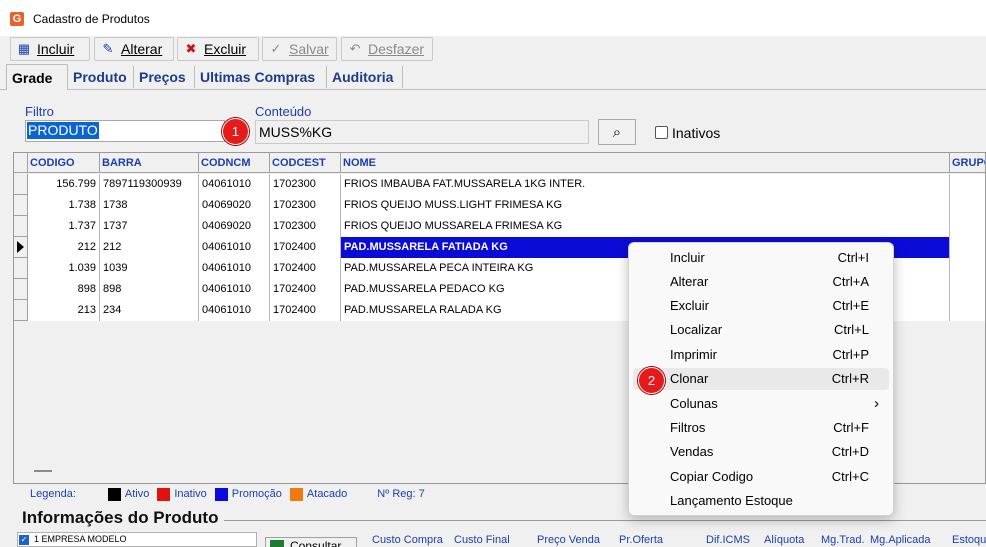 The height and width of the screenshot is (547, 986). I want to click on header-pr-oferta: Pr.Oferta, so click(641, 540).